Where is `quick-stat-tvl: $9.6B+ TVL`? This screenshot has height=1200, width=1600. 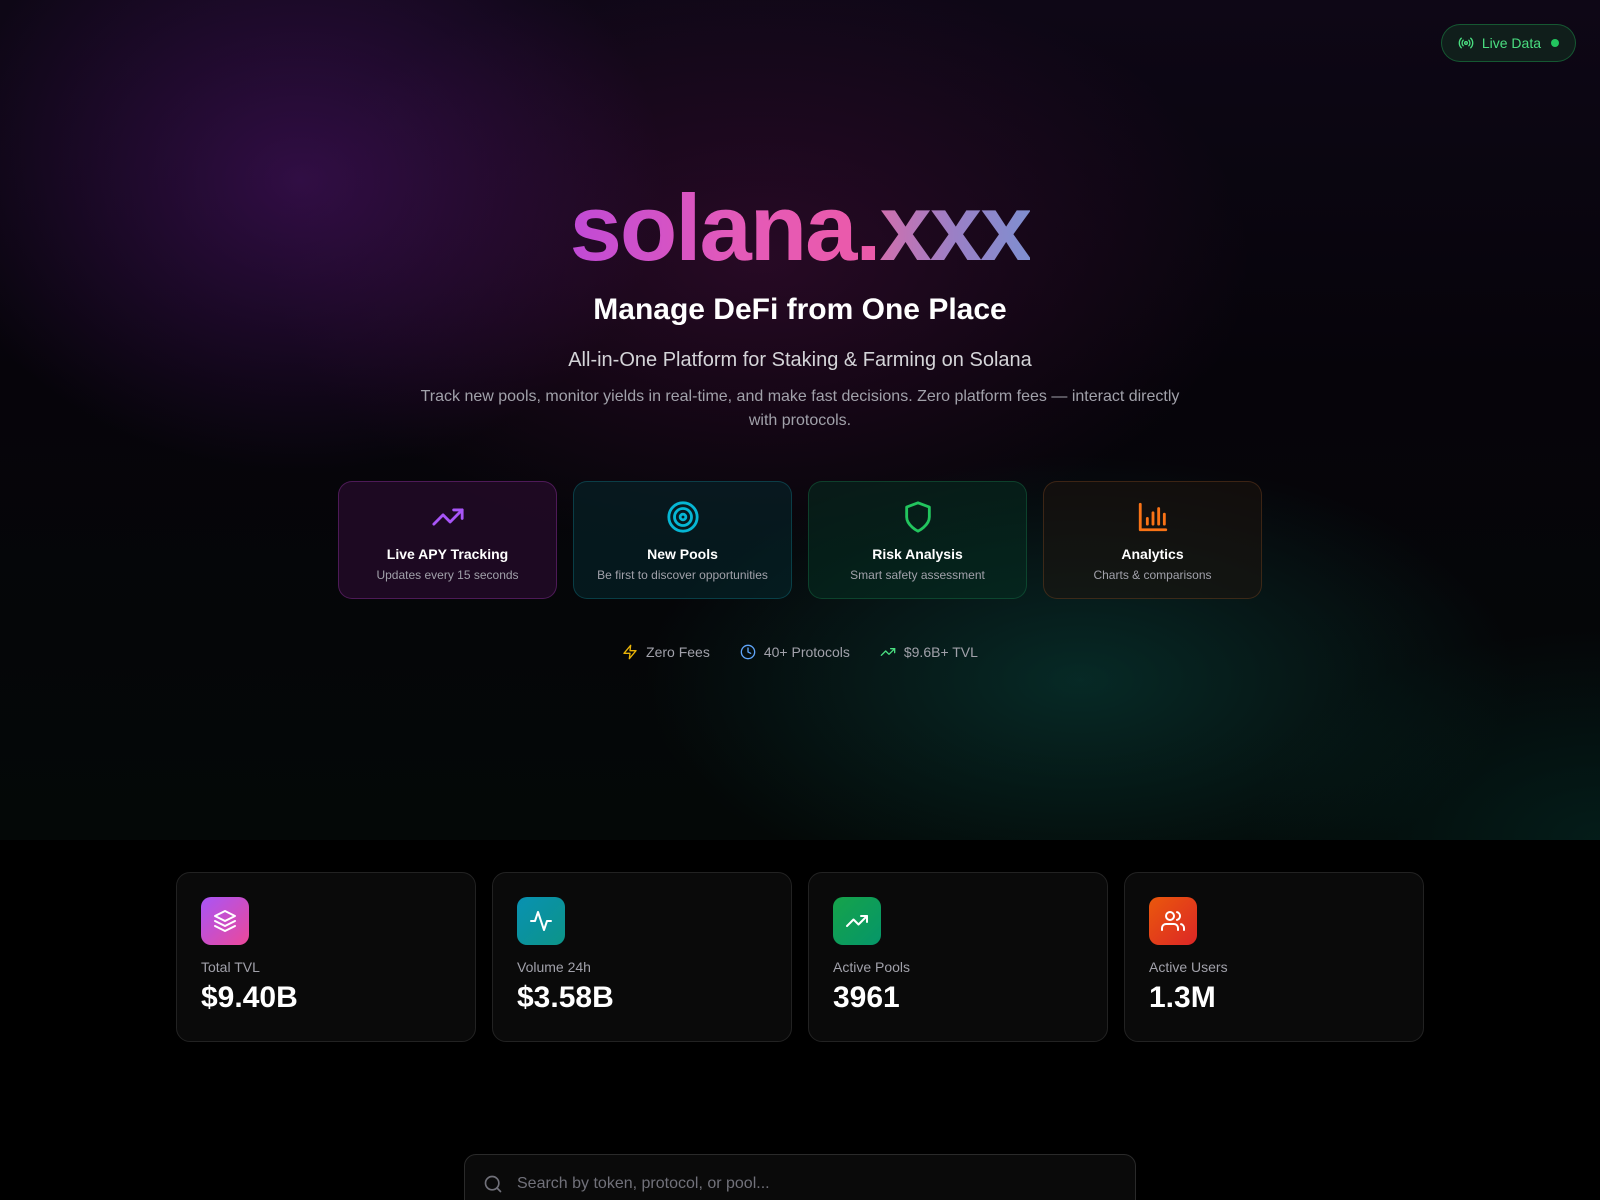
quick-stat-tvl: $9.6B+ TVL is located at coordinates (929, 652).